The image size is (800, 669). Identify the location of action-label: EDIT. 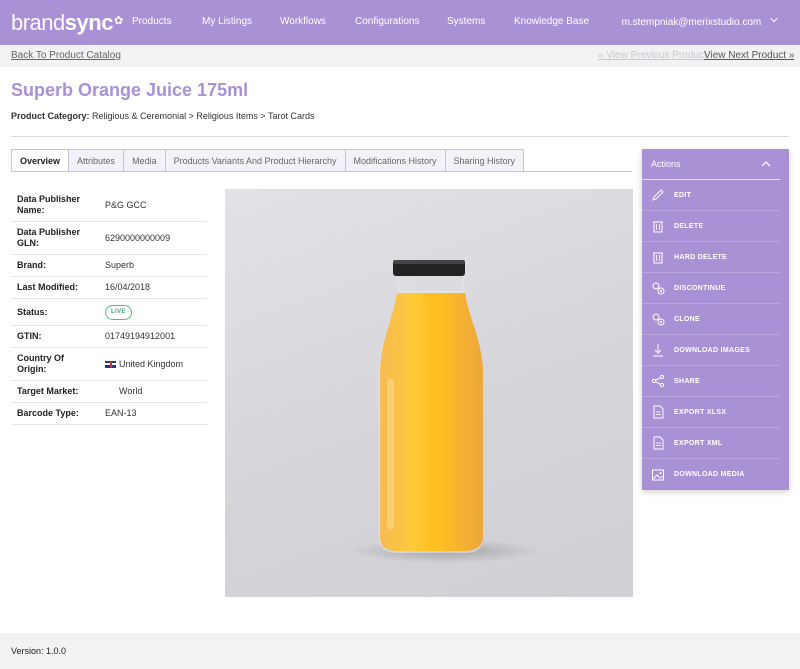
(683, 195).